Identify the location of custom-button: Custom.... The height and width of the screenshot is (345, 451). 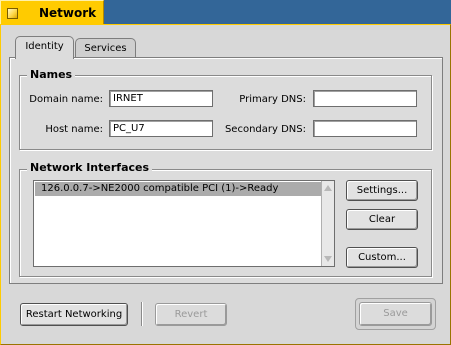
(382, 257).